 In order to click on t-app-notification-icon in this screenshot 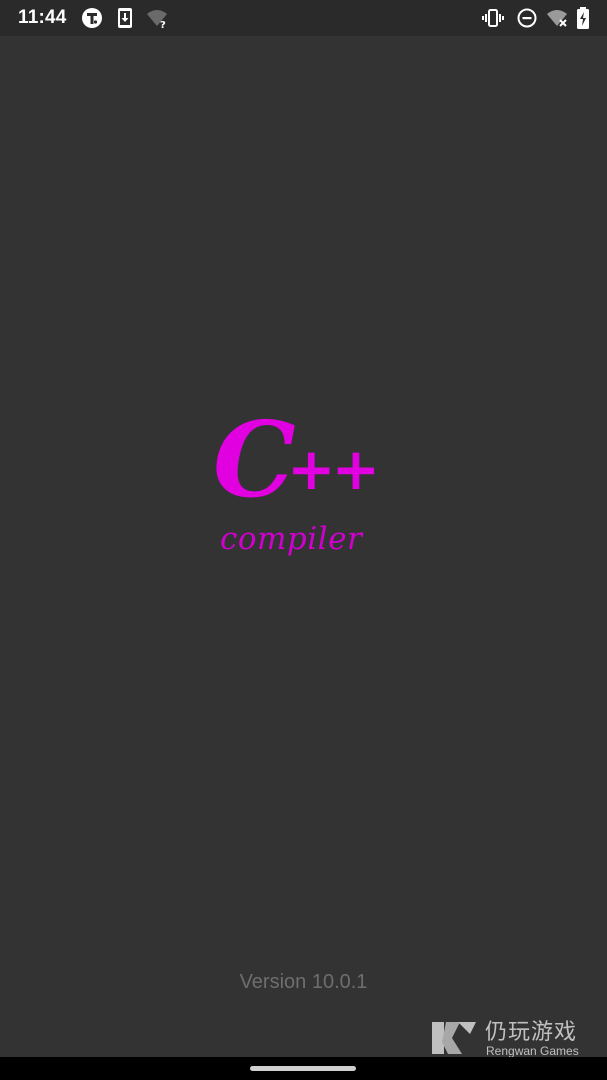, I will do `click(92, 18)`.